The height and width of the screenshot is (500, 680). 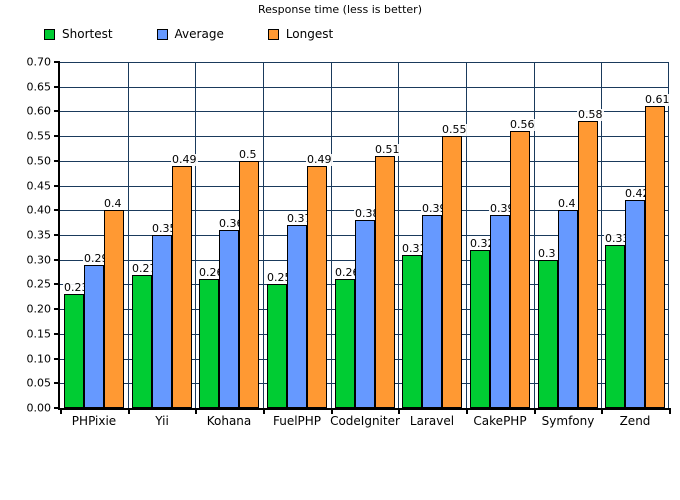 What do you see at coordinates (248, 154) in the screenshot?
I see `bar-value-label: 0.5` at bounding box center [248, 154].